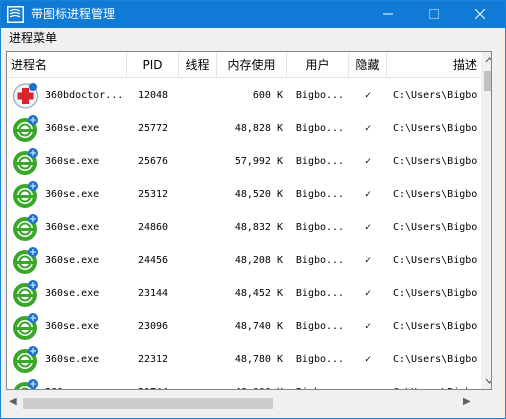 The image size is (506, 419). What do you see at coordinates (148, 403) in the screenshot?
I see `horizontal-scroll-thumb` at bounding box center [148, 403].